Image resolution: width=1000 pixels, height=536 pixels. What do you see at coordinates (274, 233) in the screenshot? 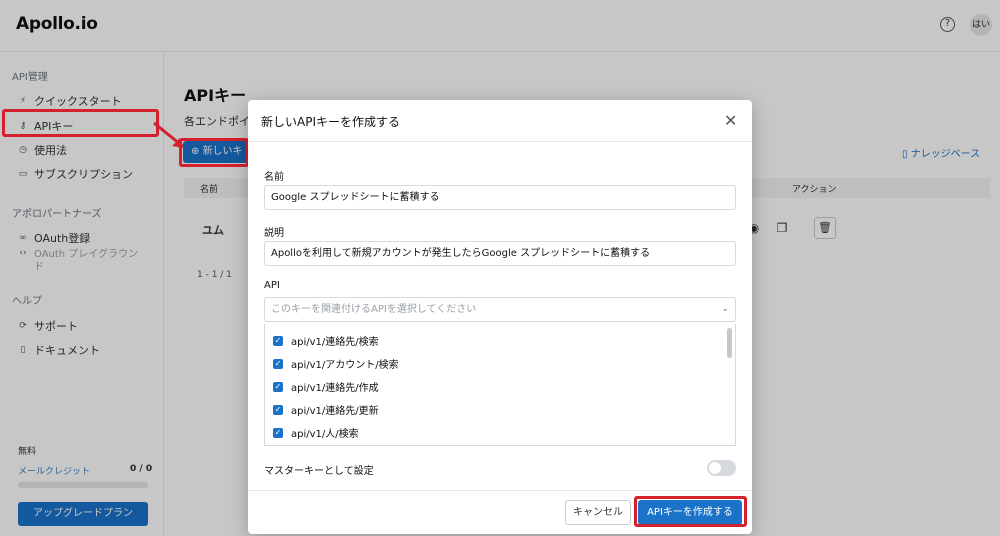
I see `description-label: 説明` at bounding box center [274, 233].